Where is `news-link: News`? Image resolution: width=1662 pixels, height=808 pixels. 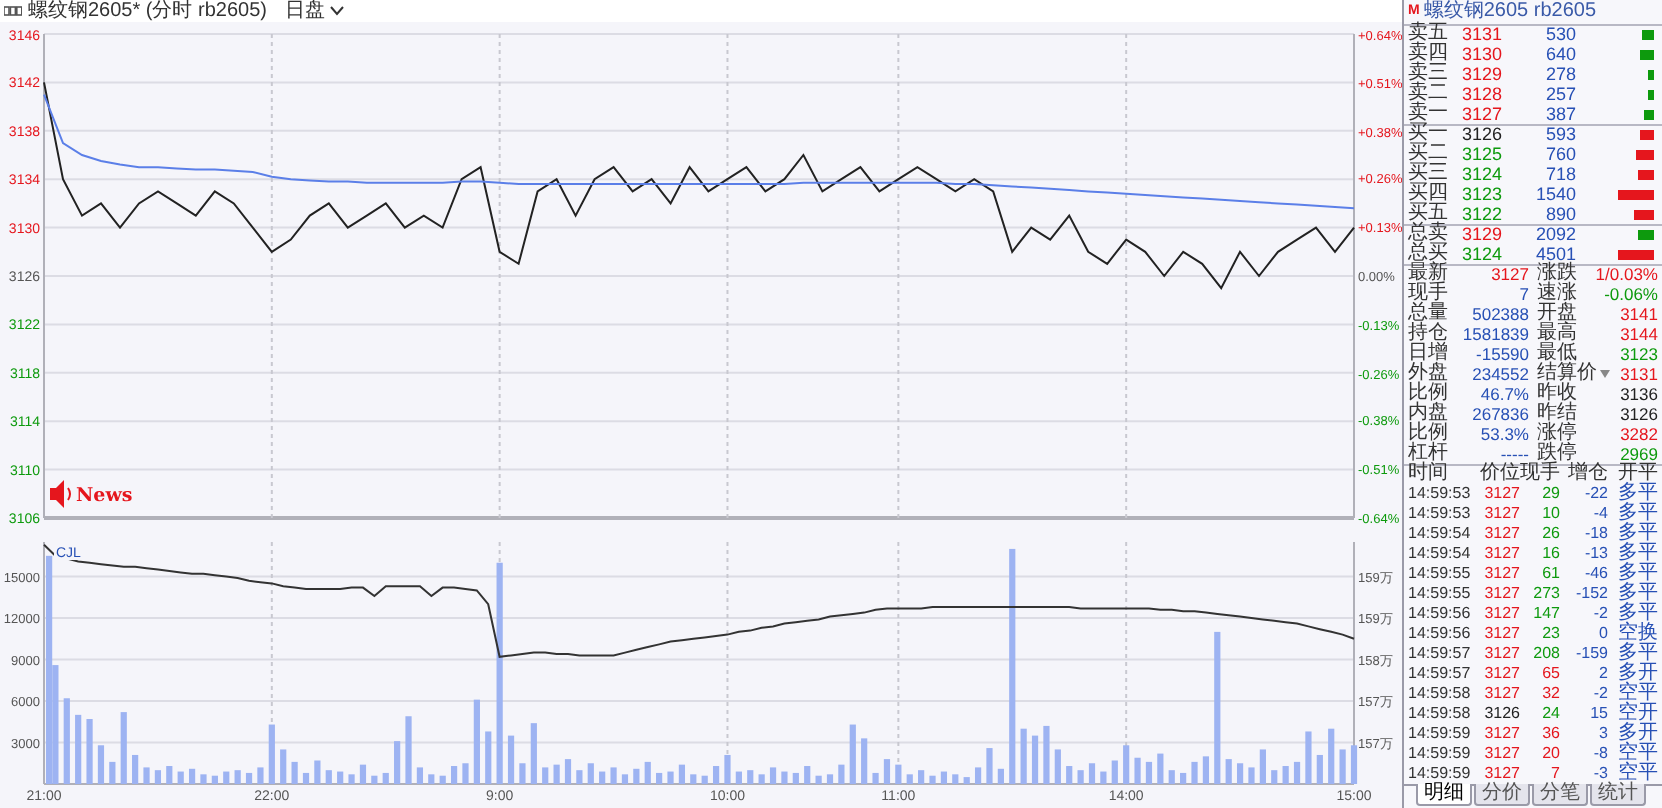 news-link: News is located at coordinates (104, 496).